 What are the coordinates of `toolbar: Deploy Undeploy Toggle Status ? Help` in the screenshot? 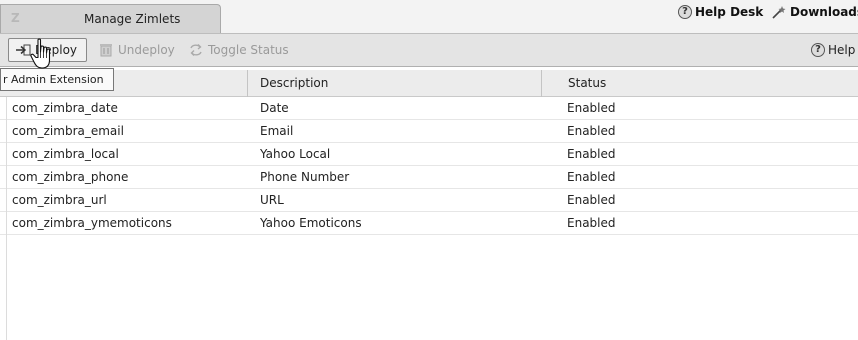 It's located at (429, 50).